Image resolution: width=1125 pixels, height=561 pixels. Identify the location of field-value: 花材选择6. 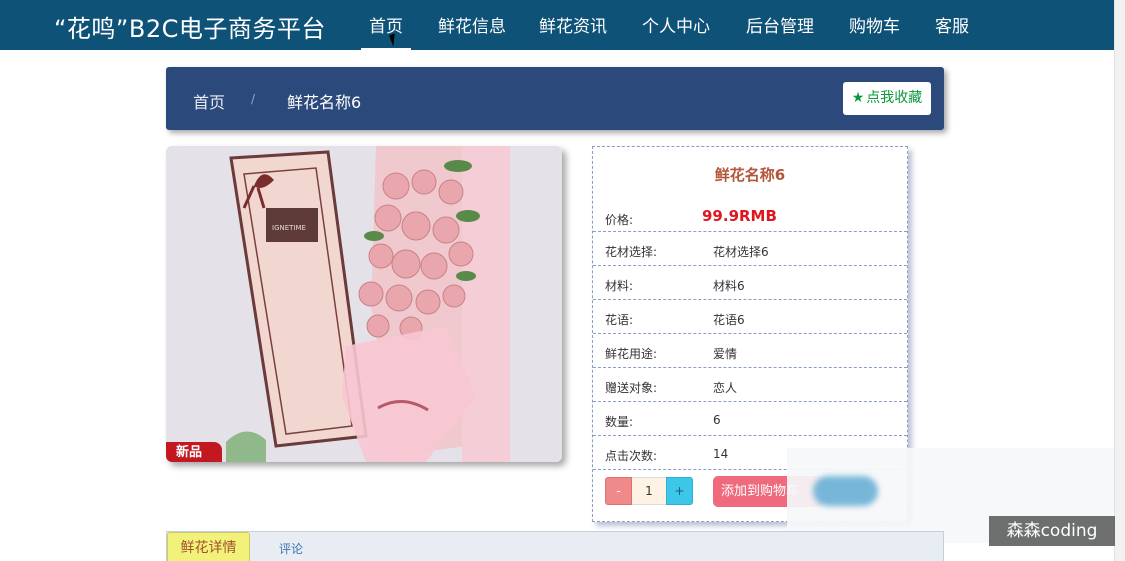
(741, 252).